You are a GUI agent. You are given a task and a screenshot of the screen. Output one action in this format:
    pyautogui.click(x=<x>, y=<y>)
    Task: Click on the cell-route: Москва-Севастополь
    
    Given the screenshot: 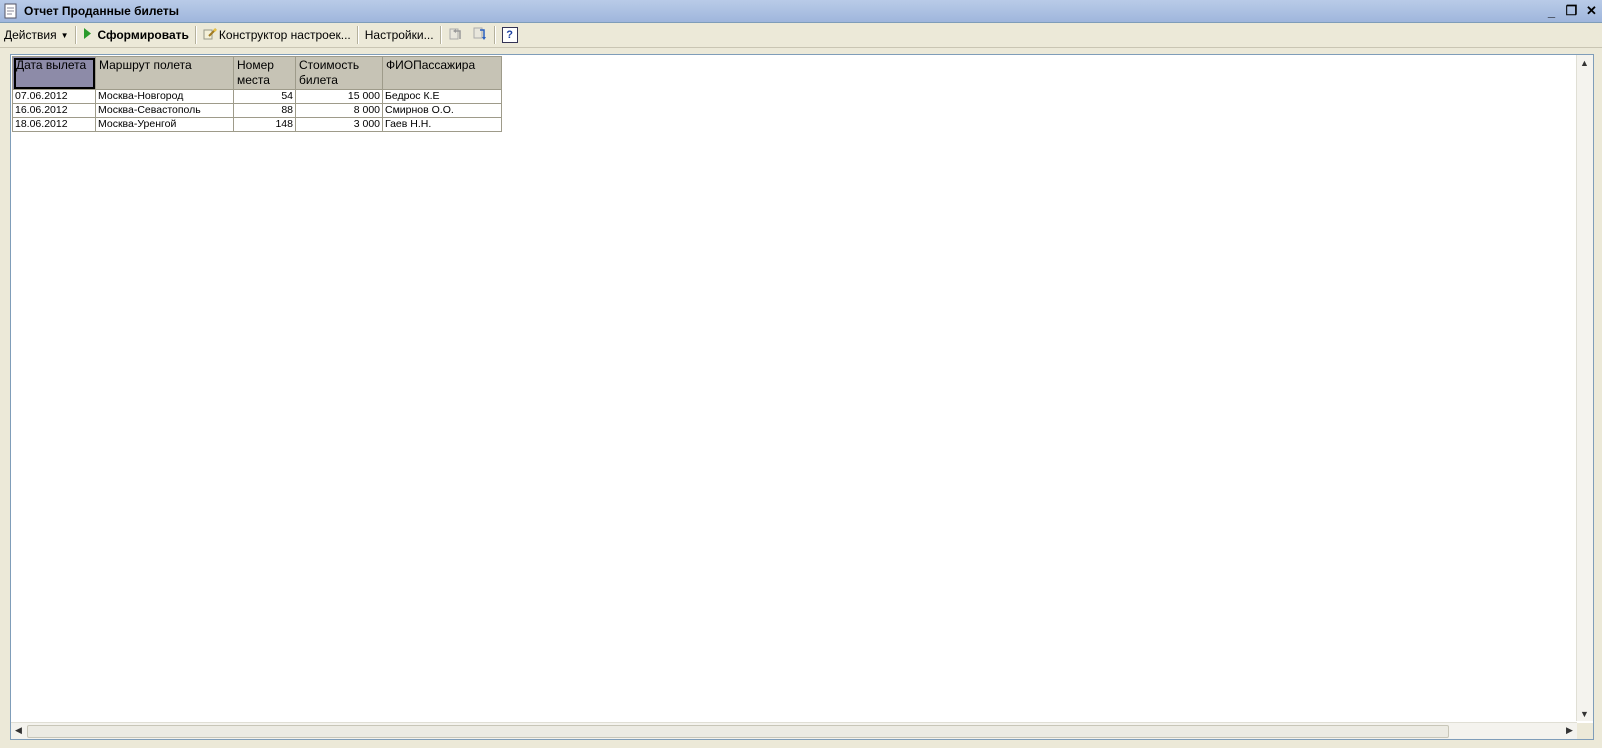 What is the action you would take?
    pyautogui.click(x=164, y=110)
    